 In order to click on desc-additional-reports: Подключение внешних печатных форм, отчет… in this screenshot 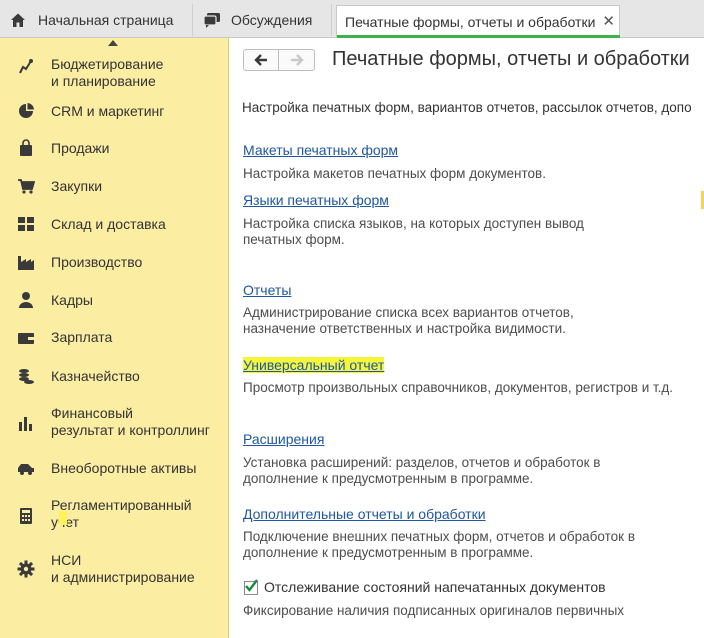, I will do `click(439, 544)`.